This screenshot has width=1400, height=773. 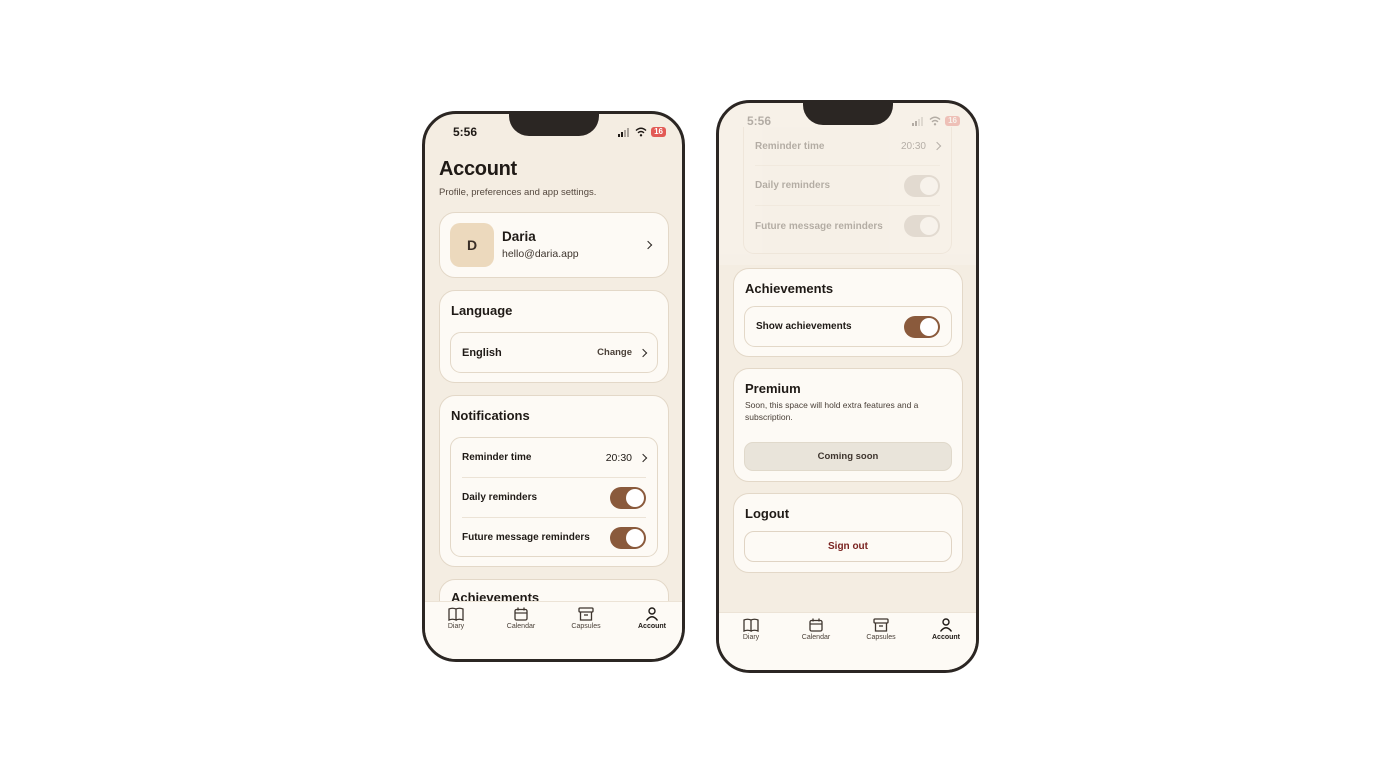 I want to click on notifications-title: Notifications, so click(x=490, y=415).